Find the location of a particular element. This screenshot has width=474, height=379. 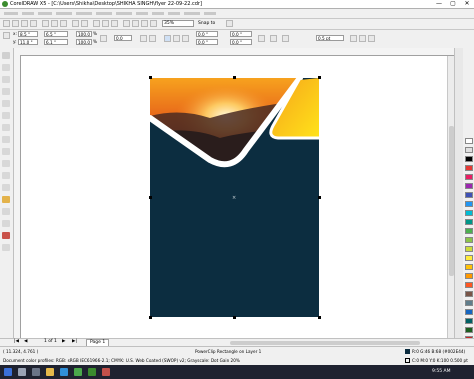

vertical-ruler is located at coordinates (17, 196).